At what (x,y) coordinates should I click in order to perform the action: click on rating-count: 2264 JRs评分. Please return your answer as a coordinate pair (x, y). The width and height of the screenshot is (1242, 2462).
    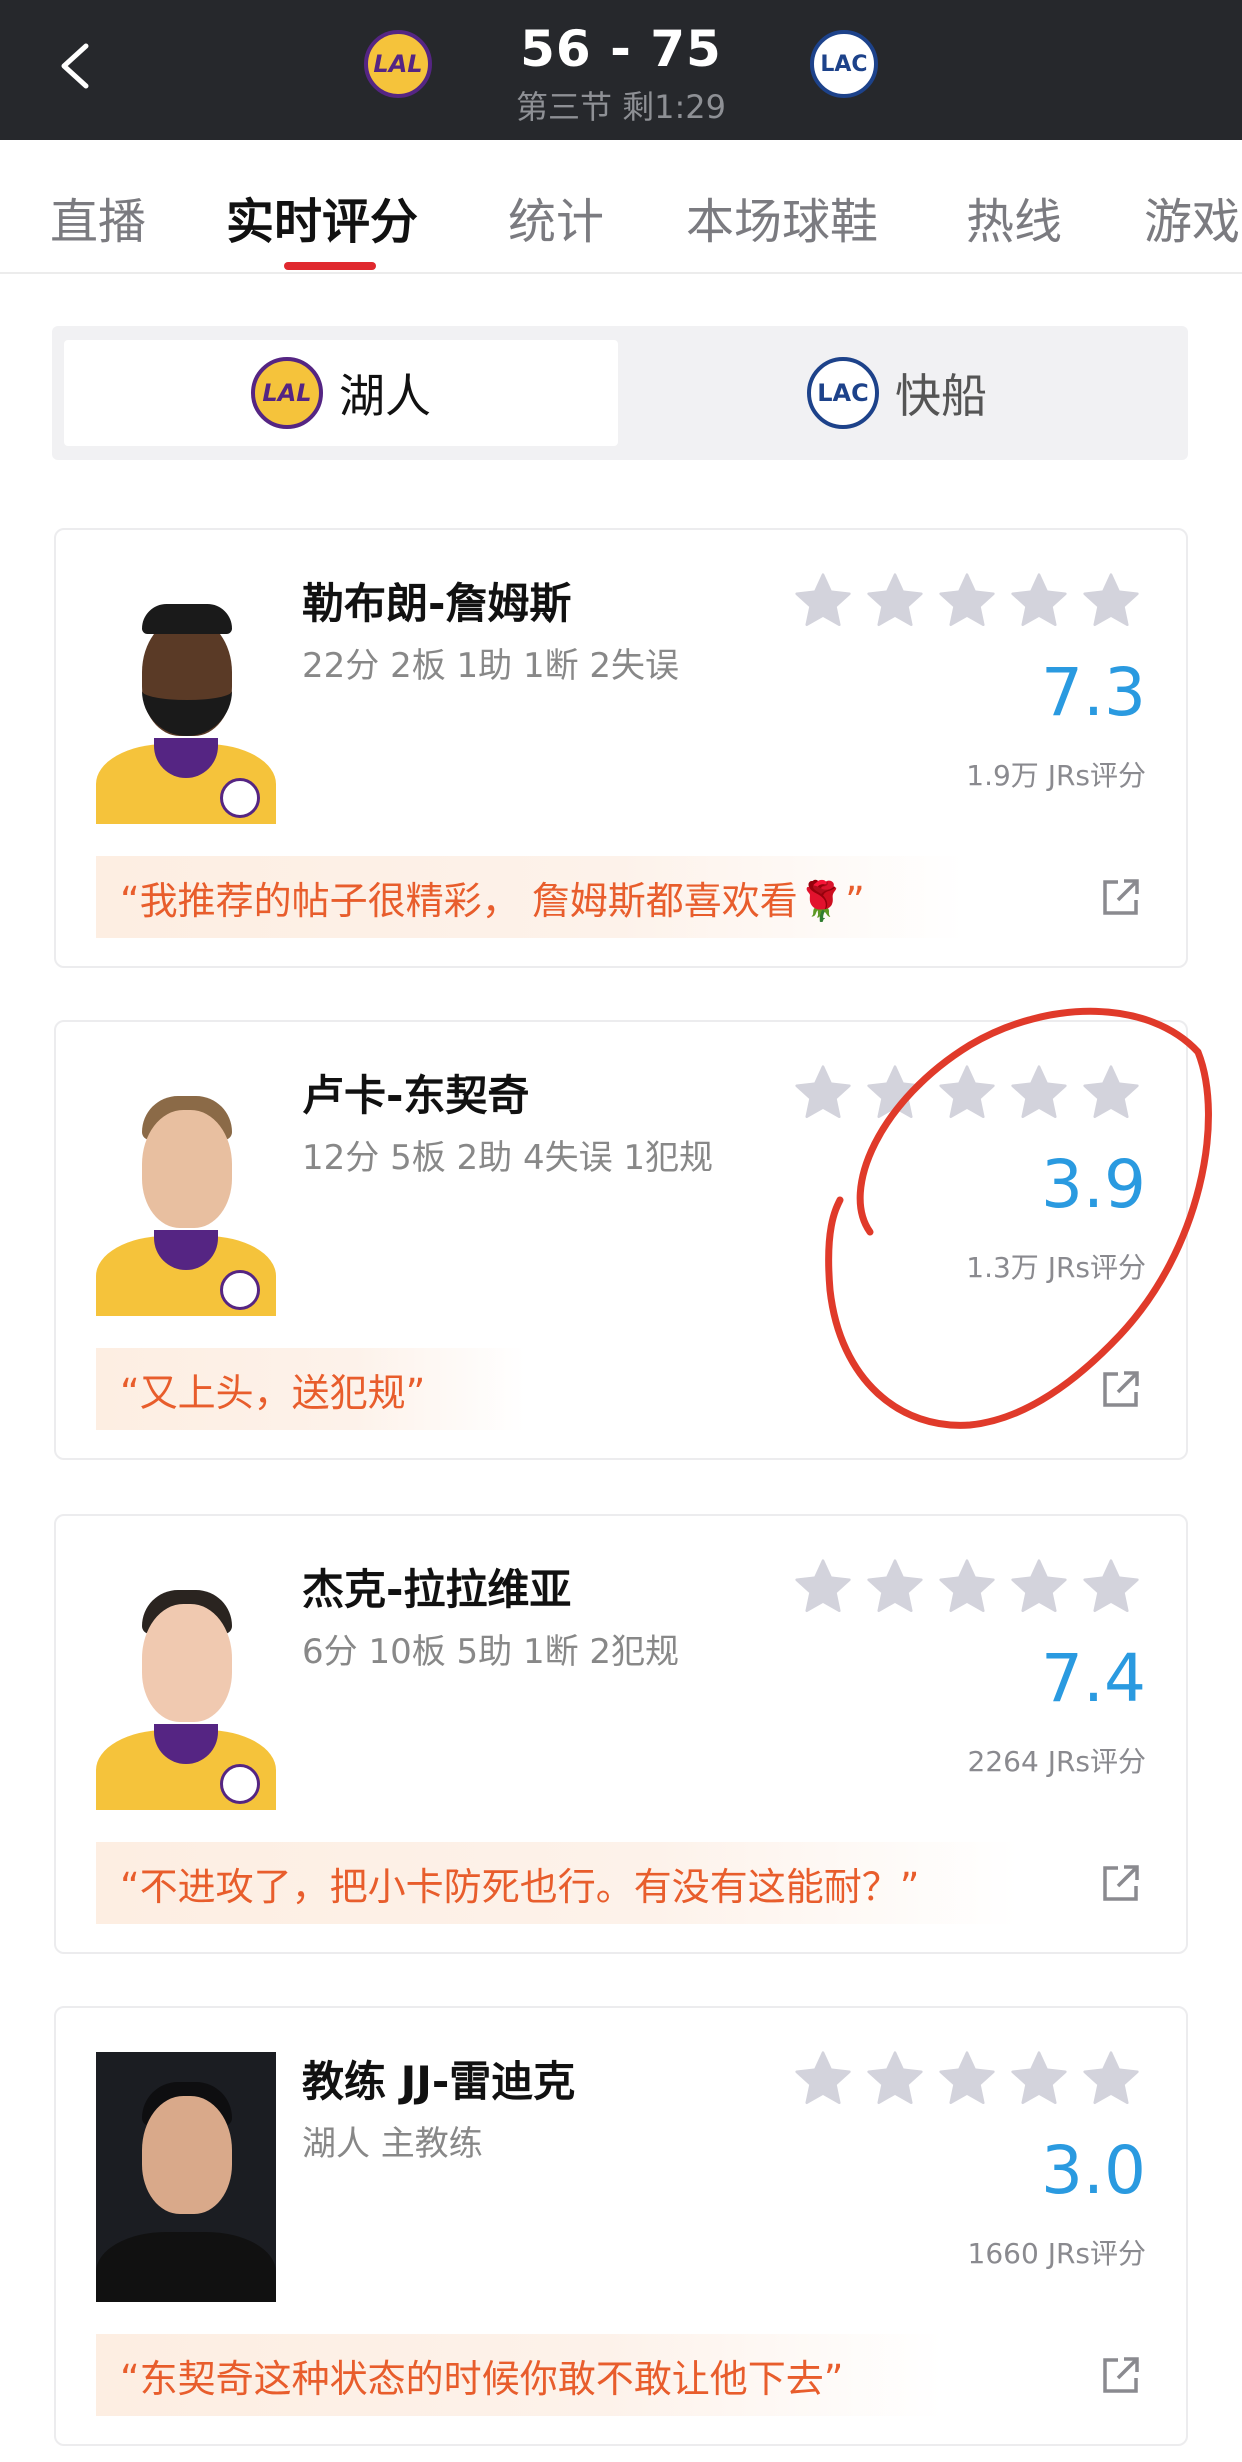
    Looking at the image, I should click on (1056, 1761).